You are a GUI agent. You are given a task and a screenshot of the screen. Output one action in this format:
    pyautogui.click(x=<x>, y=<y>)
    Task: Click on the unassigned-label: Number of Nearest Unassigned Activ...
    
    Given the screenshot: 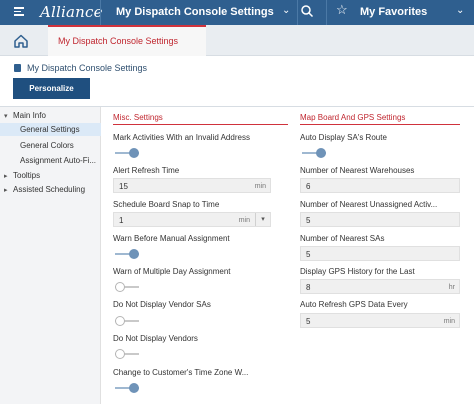 What is the action you would take?
    pyautogui.click(x=369, y=204)
    